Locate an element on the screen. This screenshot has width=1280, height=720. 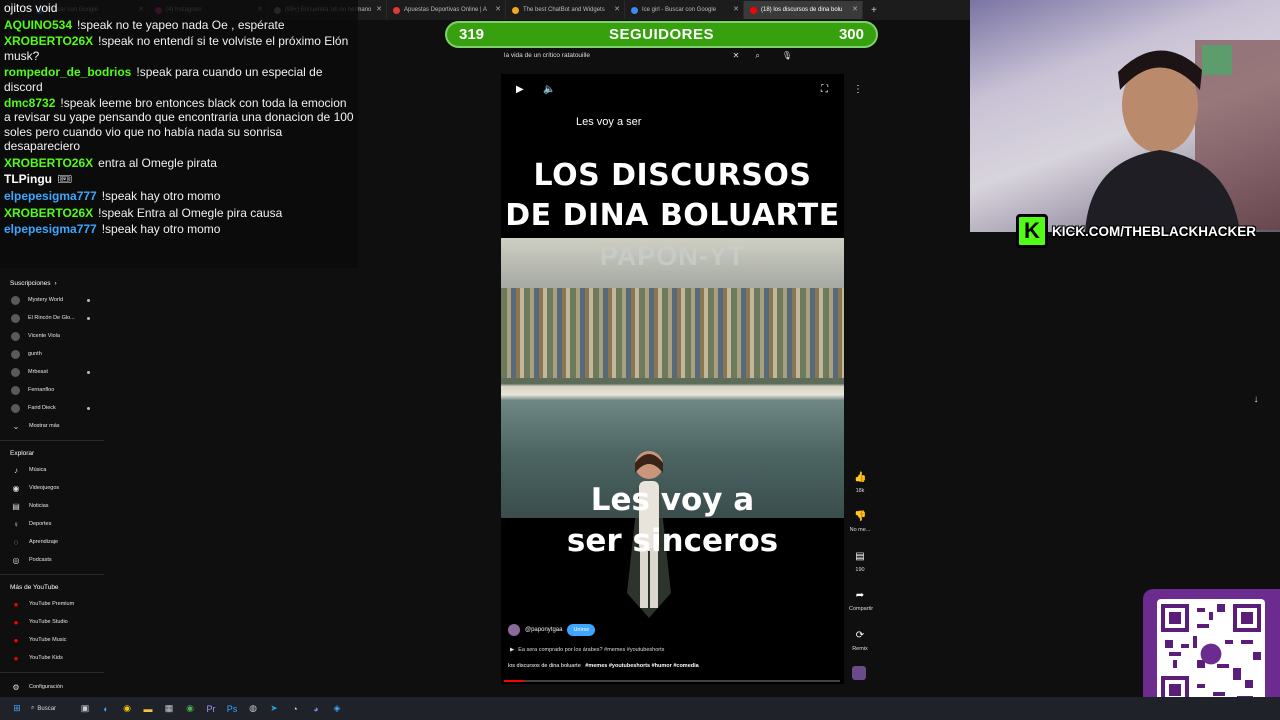
chat-text: !speak no te yapeo nada Oe , espérate is located at coordinates (181, 24).